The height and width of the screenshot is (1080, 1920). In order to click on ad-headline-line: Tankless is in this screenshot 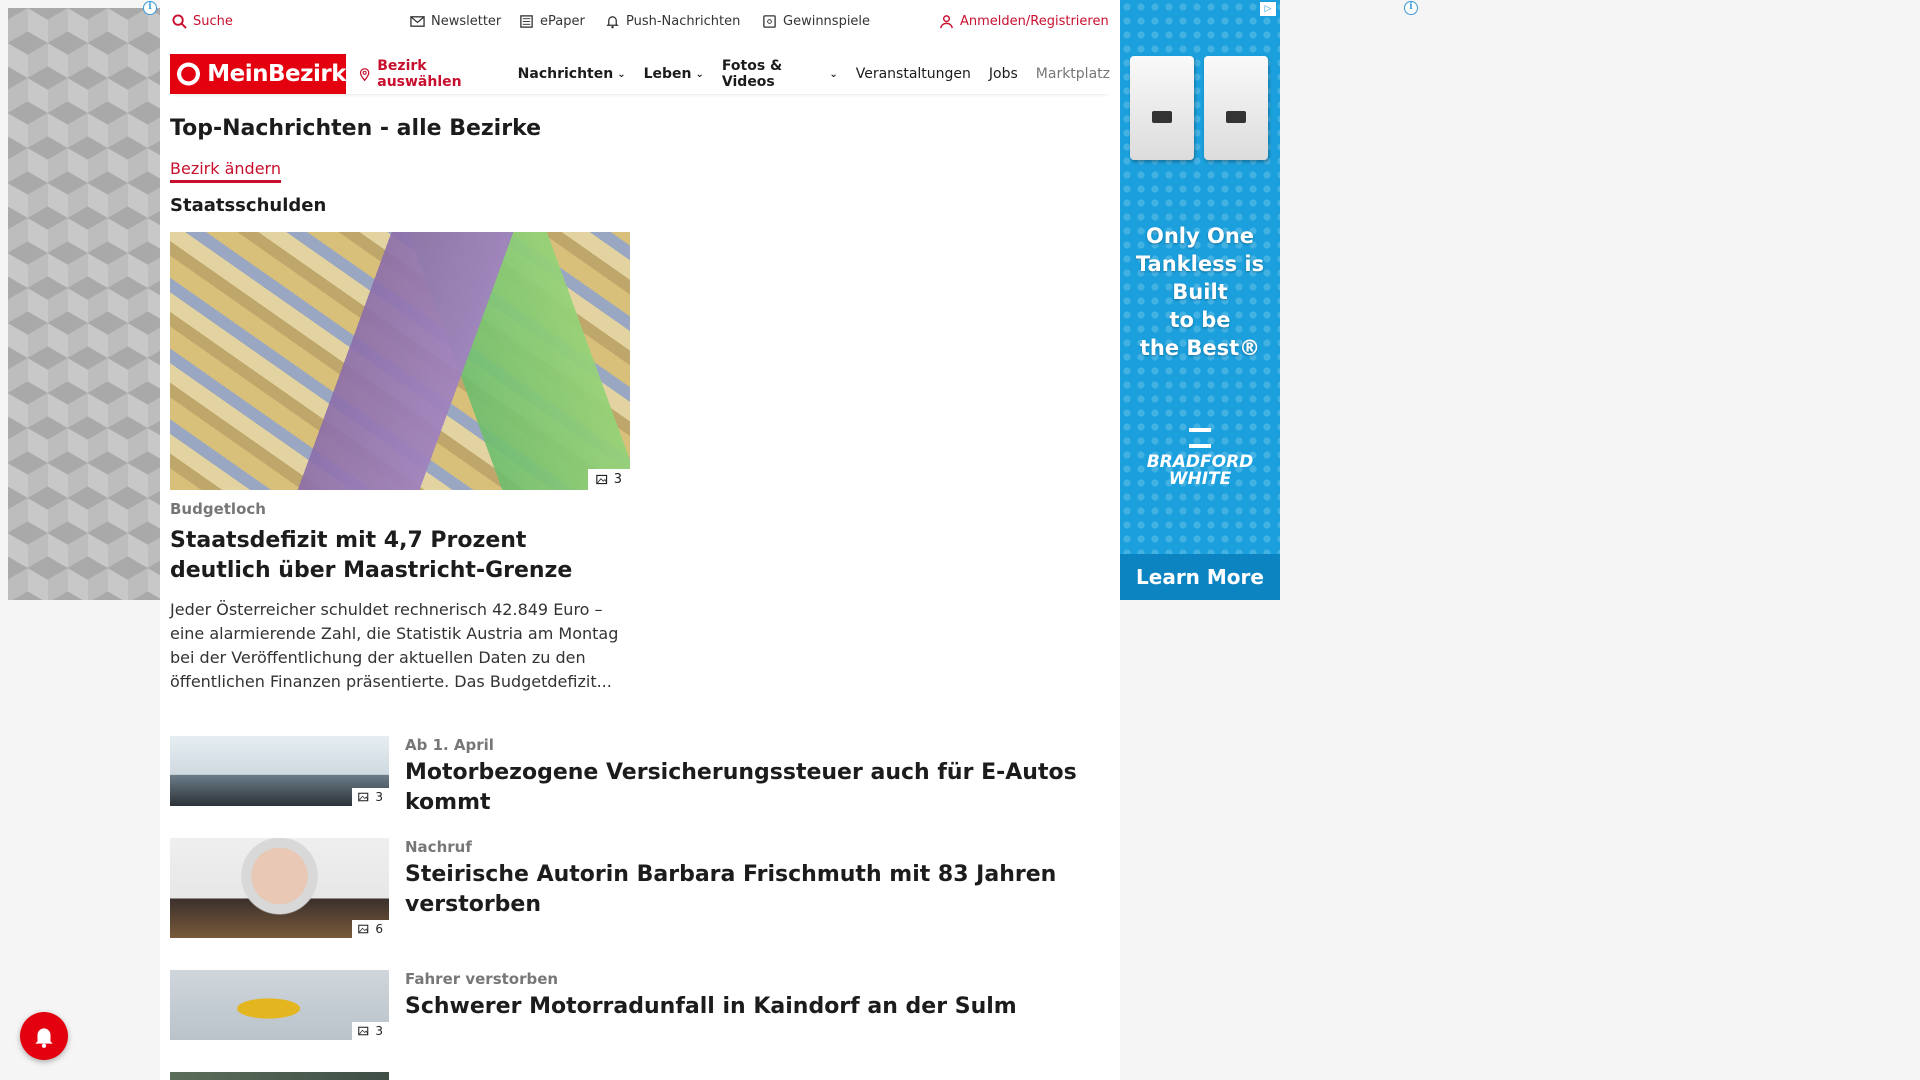, I will do `click(1200, 264)`.